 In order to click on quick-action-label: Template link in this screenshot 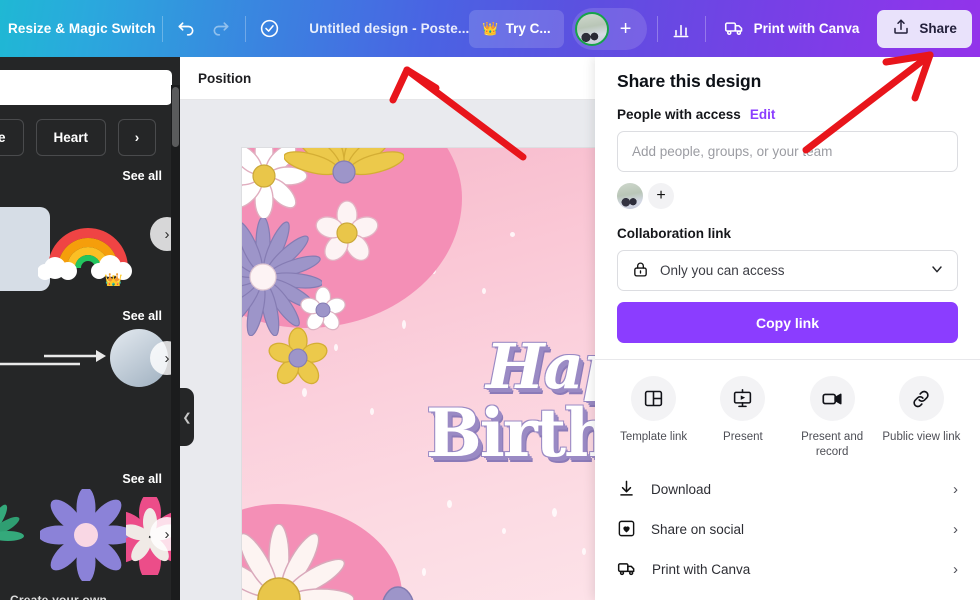, I will do `click(654, 437)`.